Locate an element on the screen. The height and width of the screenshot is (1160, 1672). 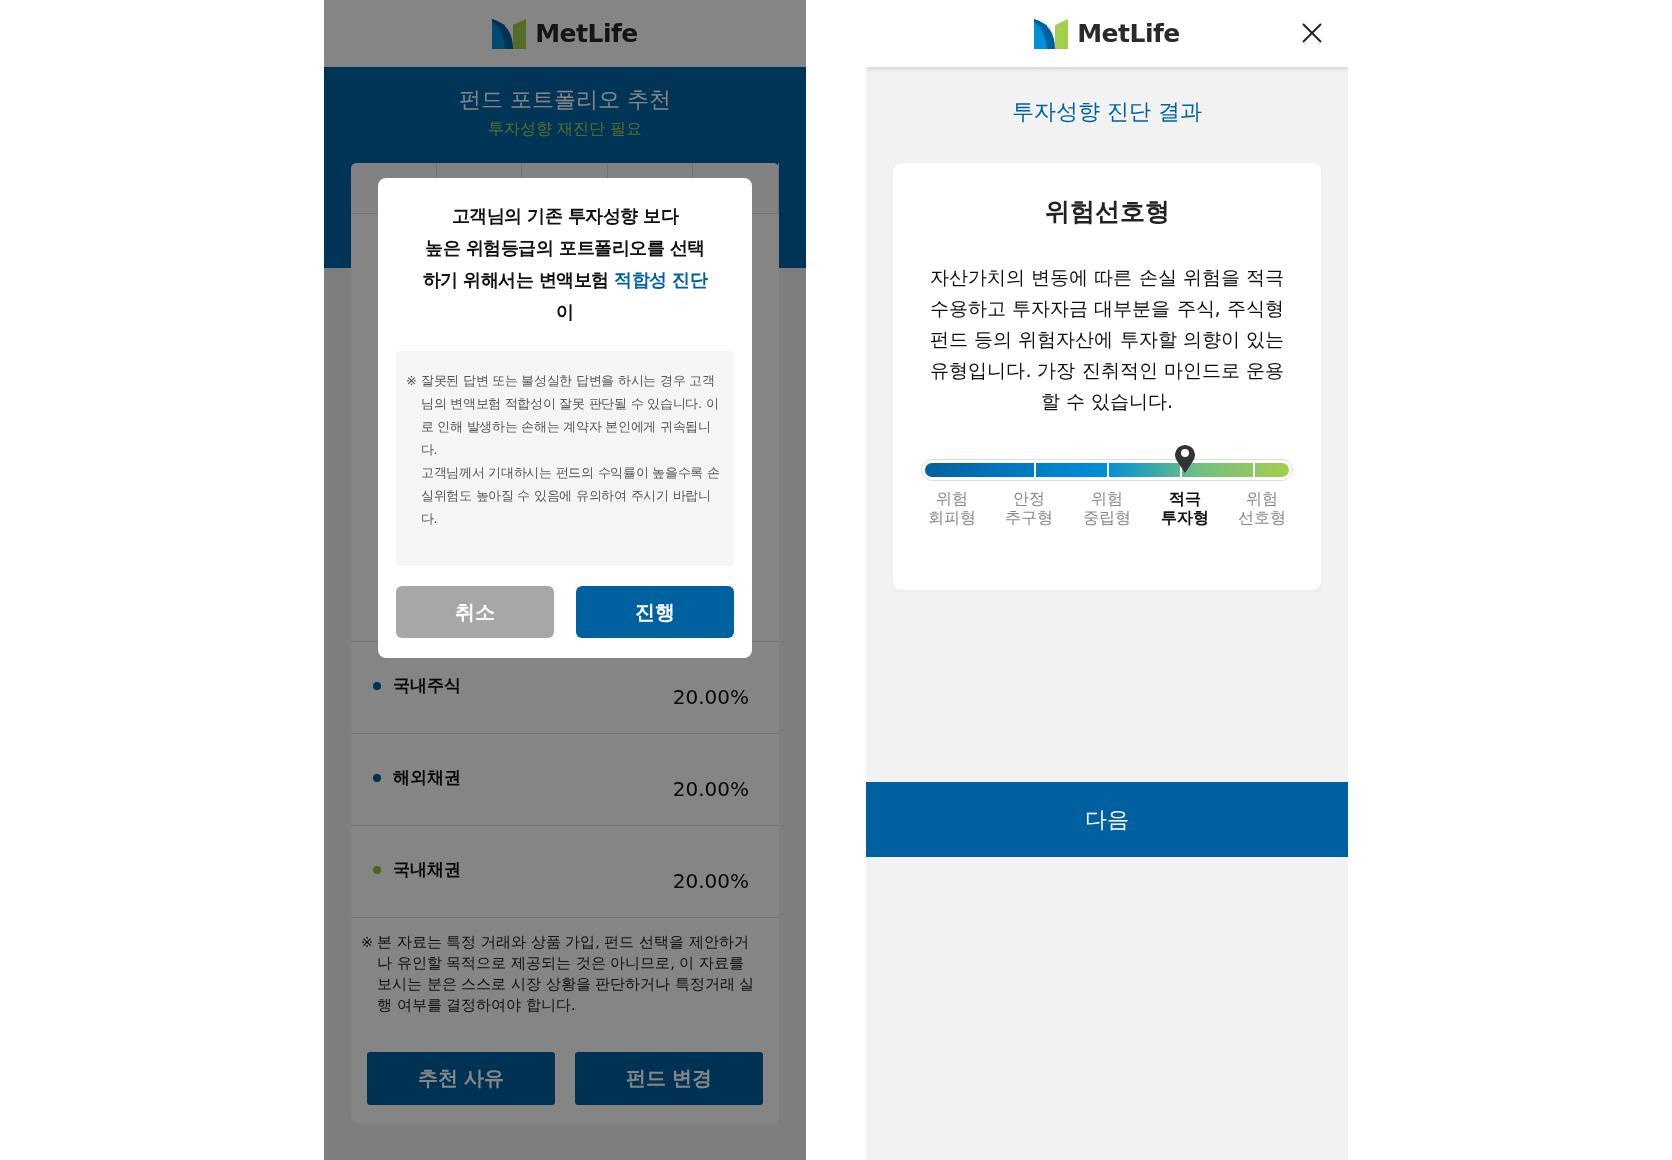
dialog-message: 하기 위해서는 변액보험 적합성 진단 is located at coordinates (565, 280).